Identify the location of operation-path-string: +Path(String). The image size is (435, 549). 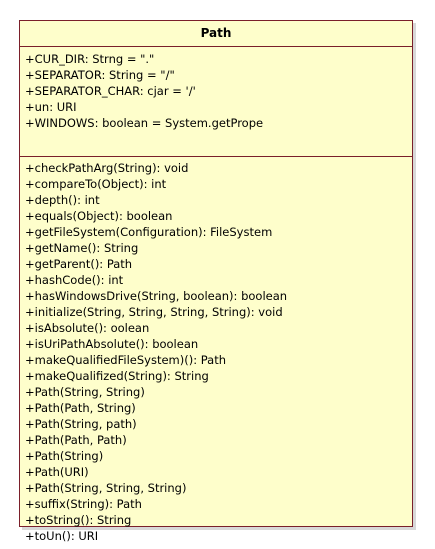
(64, 456).